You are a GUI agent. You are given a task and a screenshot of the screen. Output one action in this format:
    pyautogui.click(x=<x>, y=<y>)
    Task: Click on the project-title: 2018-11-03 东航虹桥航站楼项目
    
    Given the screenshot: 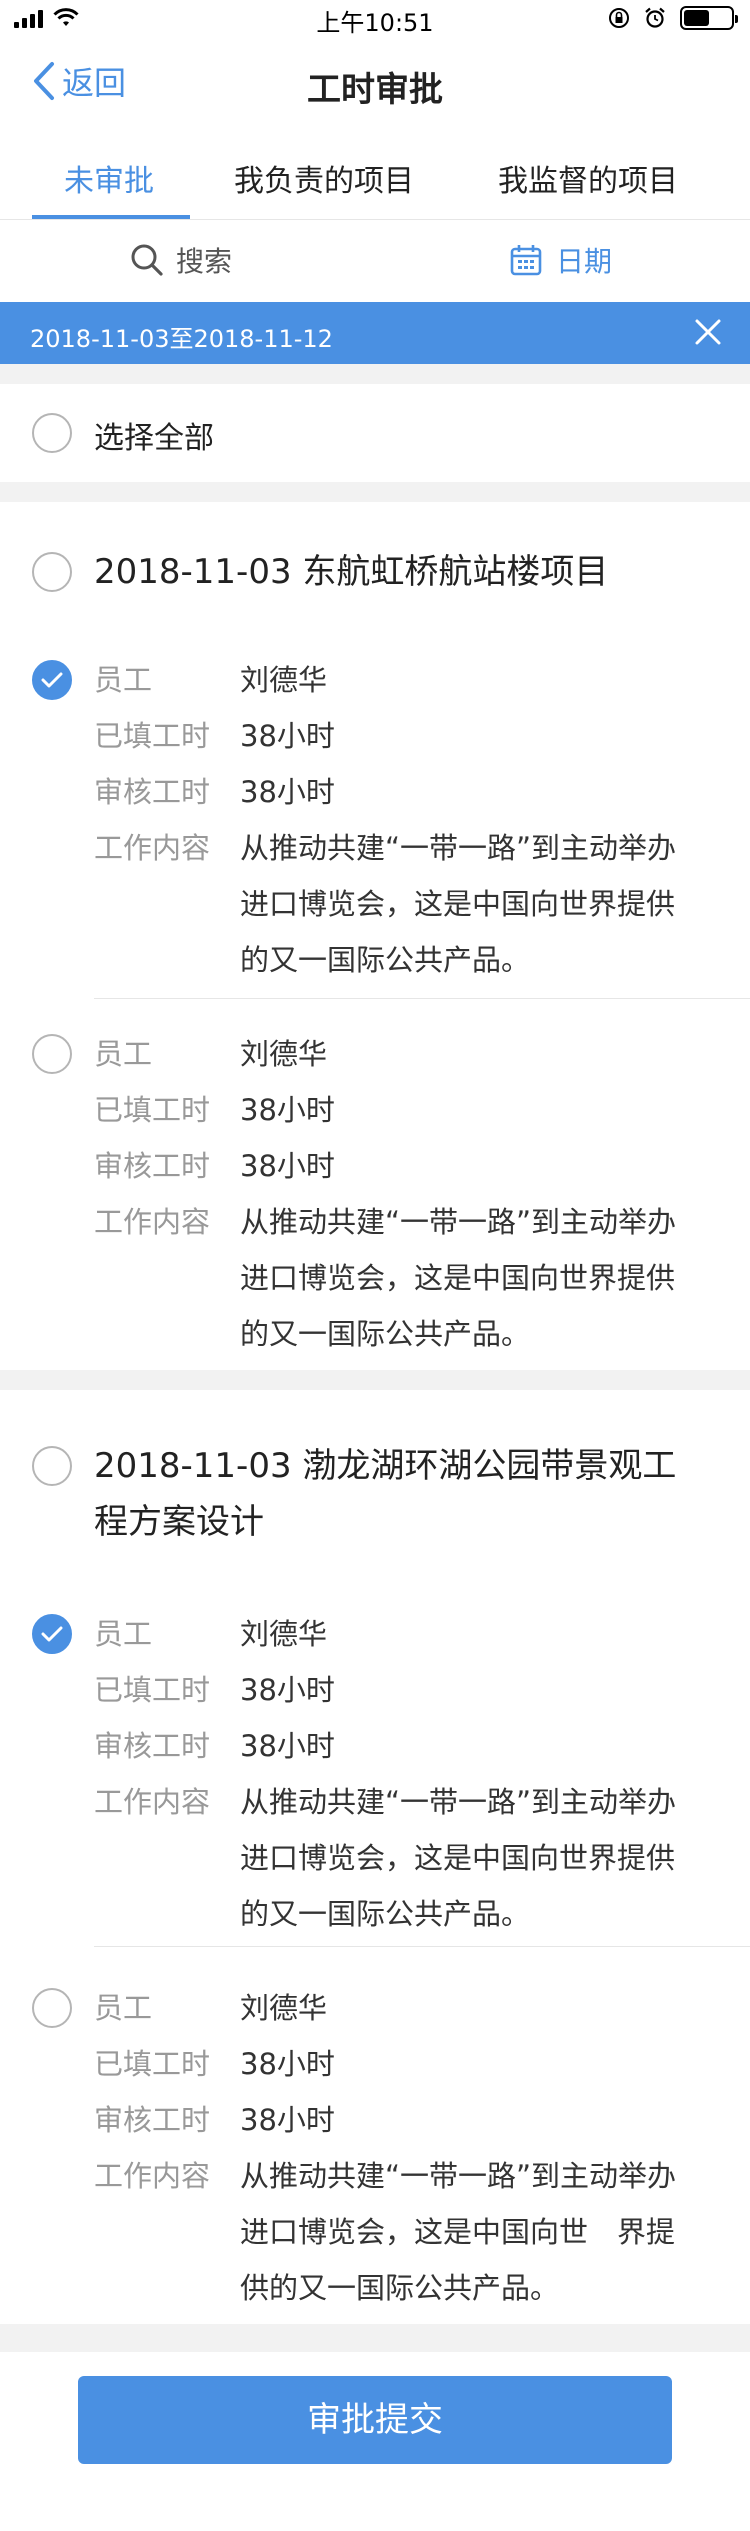 What is the action you would take?
    pyautogui.click(x=351, y=572)
    